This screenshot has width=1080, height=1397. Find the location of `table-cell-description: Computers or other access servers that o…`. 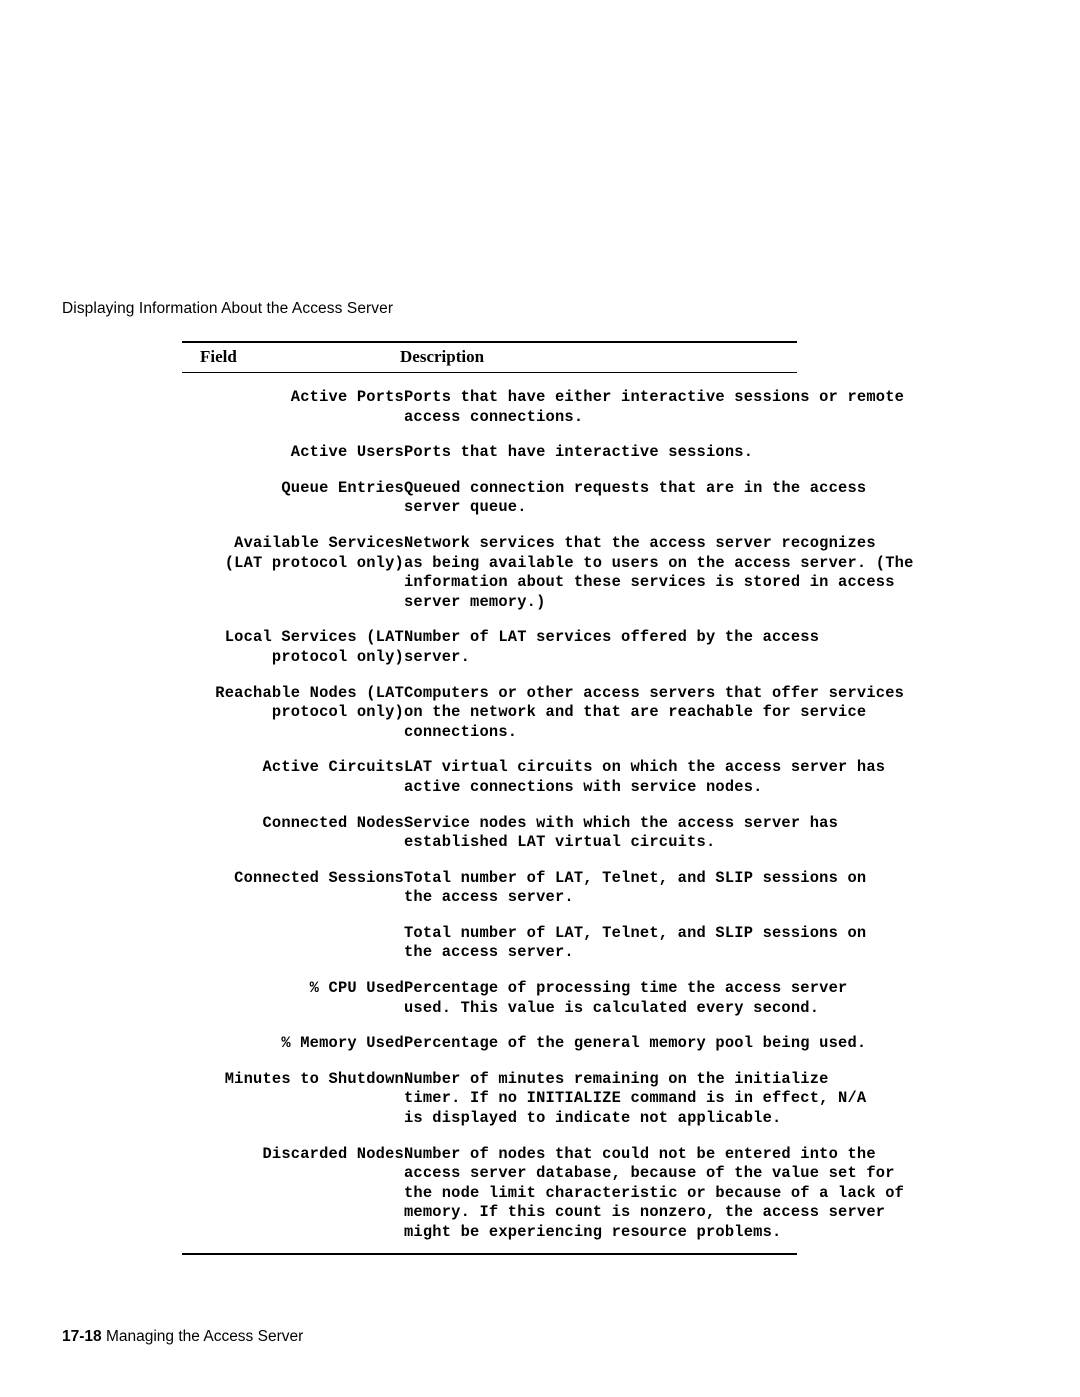

table-cell-description: Computers or other access servers that o… is located at coordinates (654, 712).